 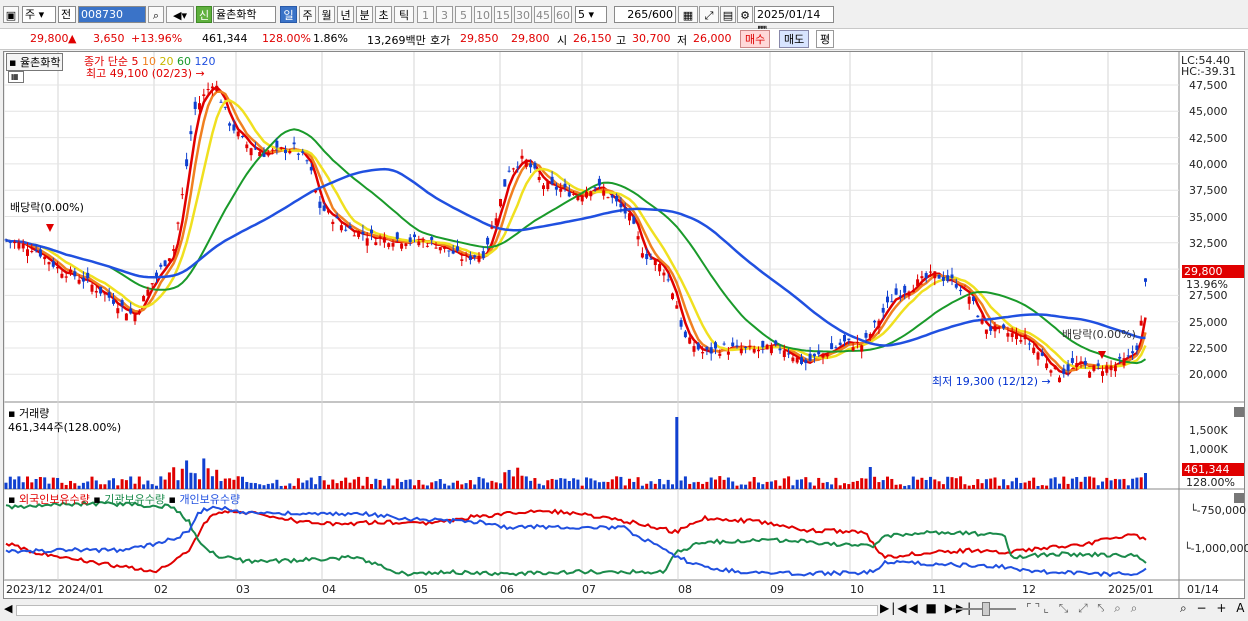 What do you see at coordinates (180, 14) in the screenshot?
I see `speaker-icon: ◀▾` at bounding box center [180, 14].